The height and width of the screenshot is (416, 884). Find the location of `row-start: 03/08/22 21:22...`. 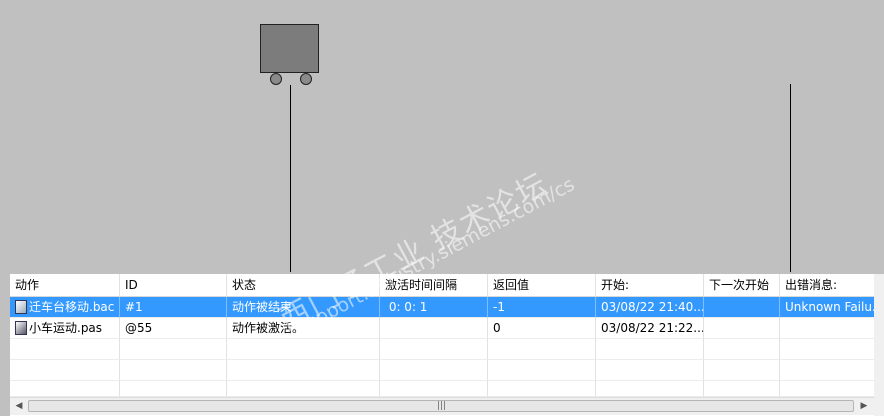

row-start: 03/08/22 21:22... is located at coordinates (650, 328).